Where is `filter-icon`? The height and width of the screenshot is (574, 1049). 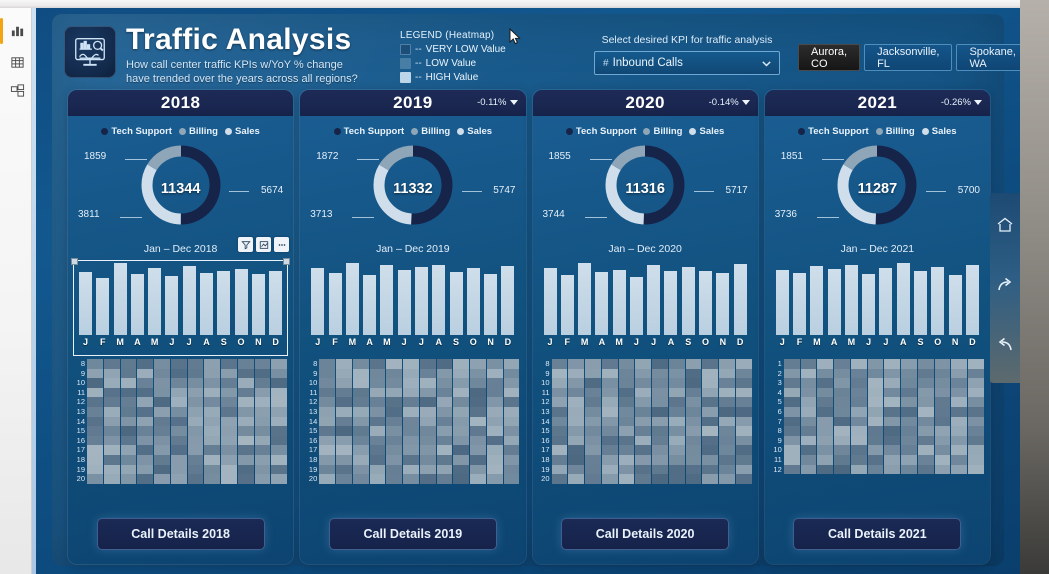
filter-icon is located at coordinates (246, 244).